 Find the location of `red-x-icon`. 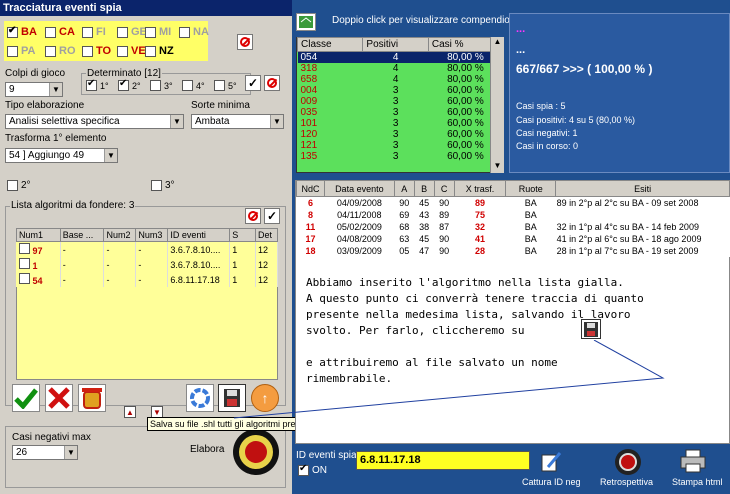

red-x-icon is located at coordinates (59, 398).